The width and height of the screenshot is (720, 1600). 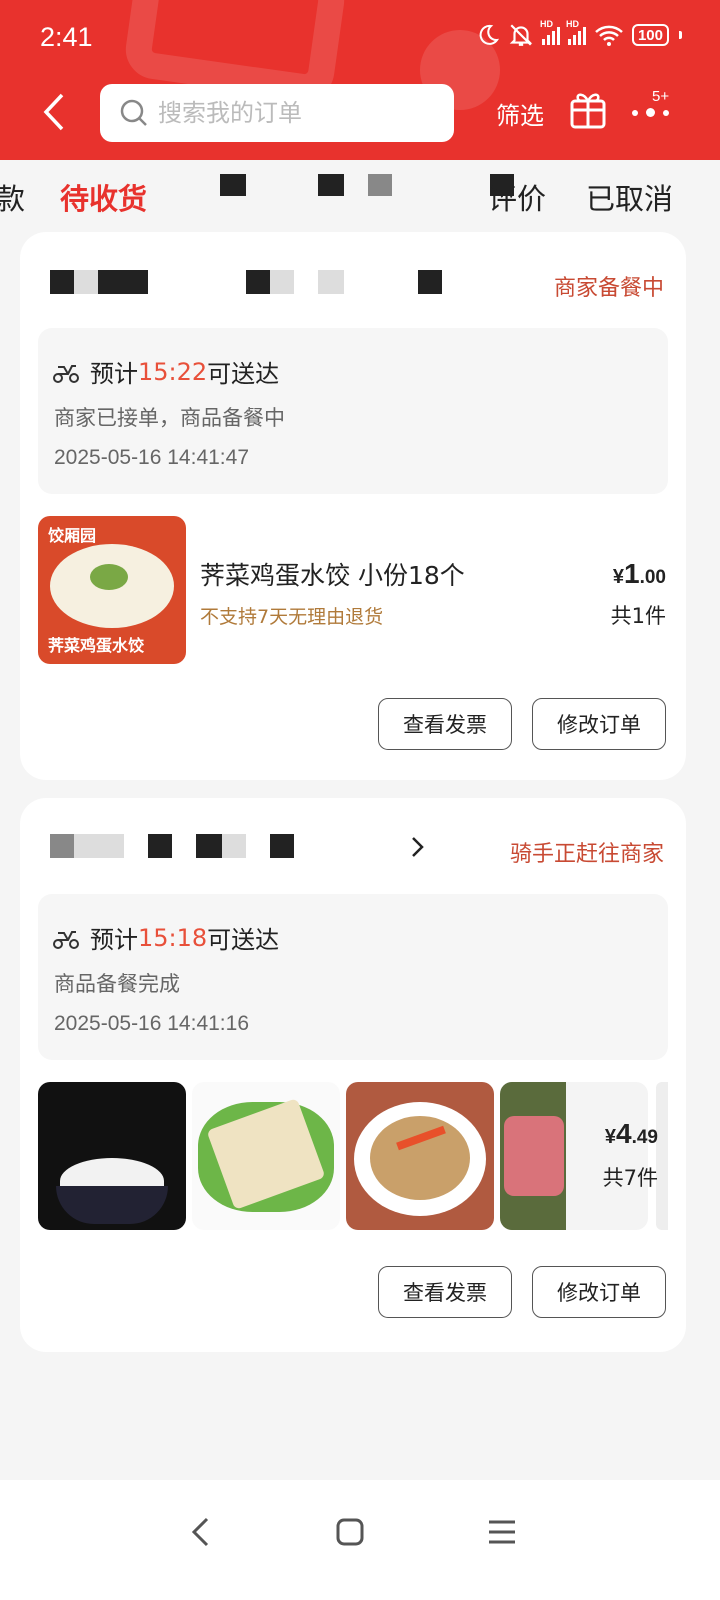 What do you see at coordinates (650, 35) in the screenshot?
I see `battery-icon: 100` at bounding box center [650, 35].